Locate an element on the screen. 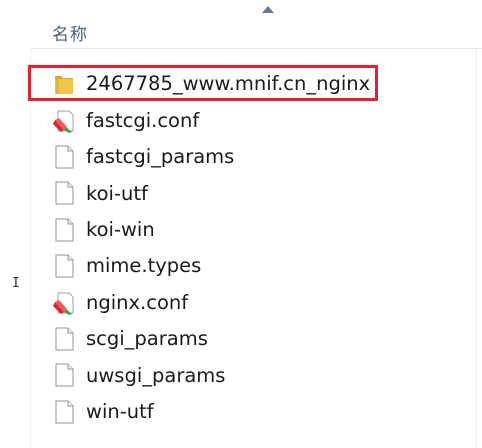 This screenshot has width=482, height=448. name-column-label: 名称 is located at coordinates (70, 35).